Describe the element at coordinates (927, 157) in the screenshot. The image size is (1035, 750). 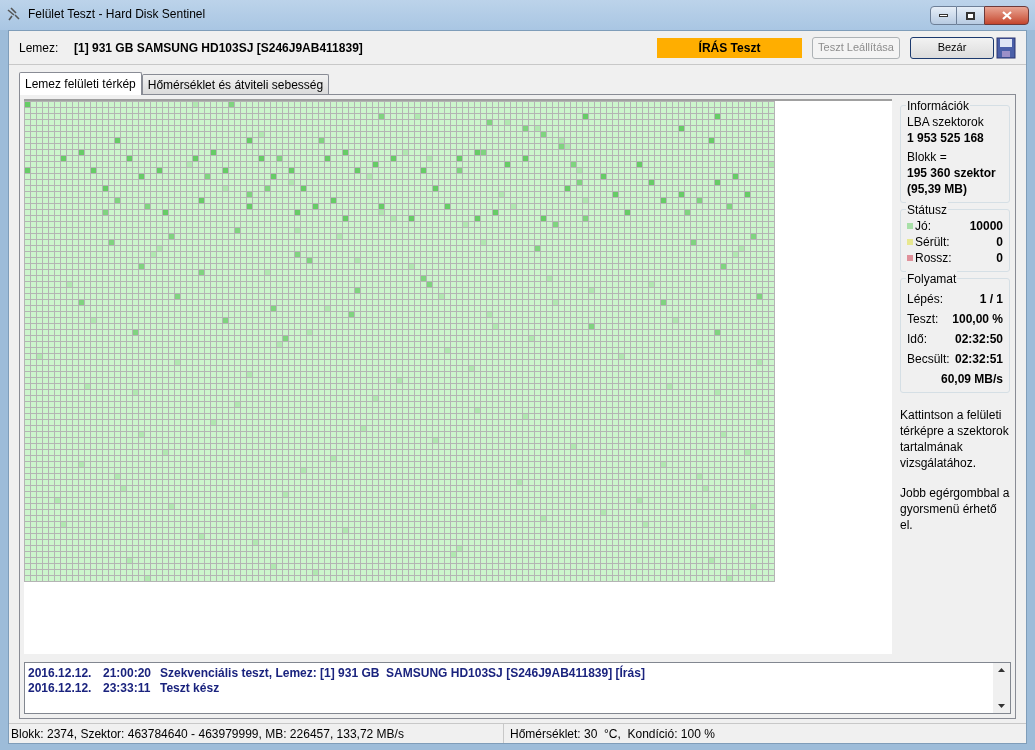
I see `block-label: Blokk =` at that location.